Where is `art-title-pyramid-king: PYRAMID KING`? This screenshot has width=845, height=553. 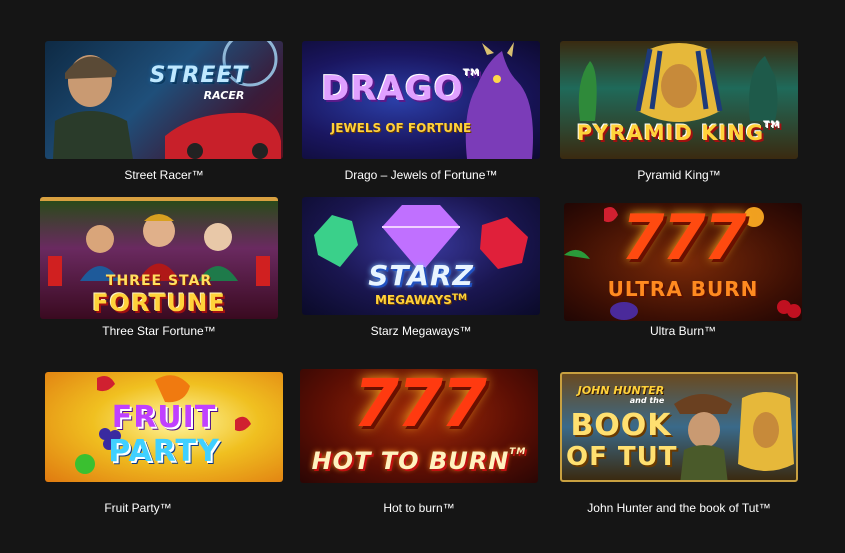 art-title-pyramid-king: PYRAMID KING is located at coordinates (670, 133).